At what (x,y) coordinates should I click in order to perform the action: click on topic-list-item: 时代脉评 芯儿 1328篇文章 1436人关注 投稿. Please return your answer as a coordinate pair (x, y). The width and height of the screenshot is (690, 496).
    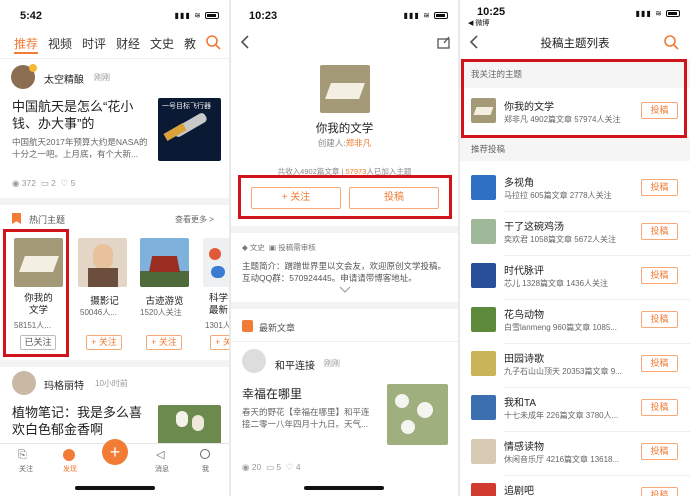
    Looking at the image, I should click on (575, 278).